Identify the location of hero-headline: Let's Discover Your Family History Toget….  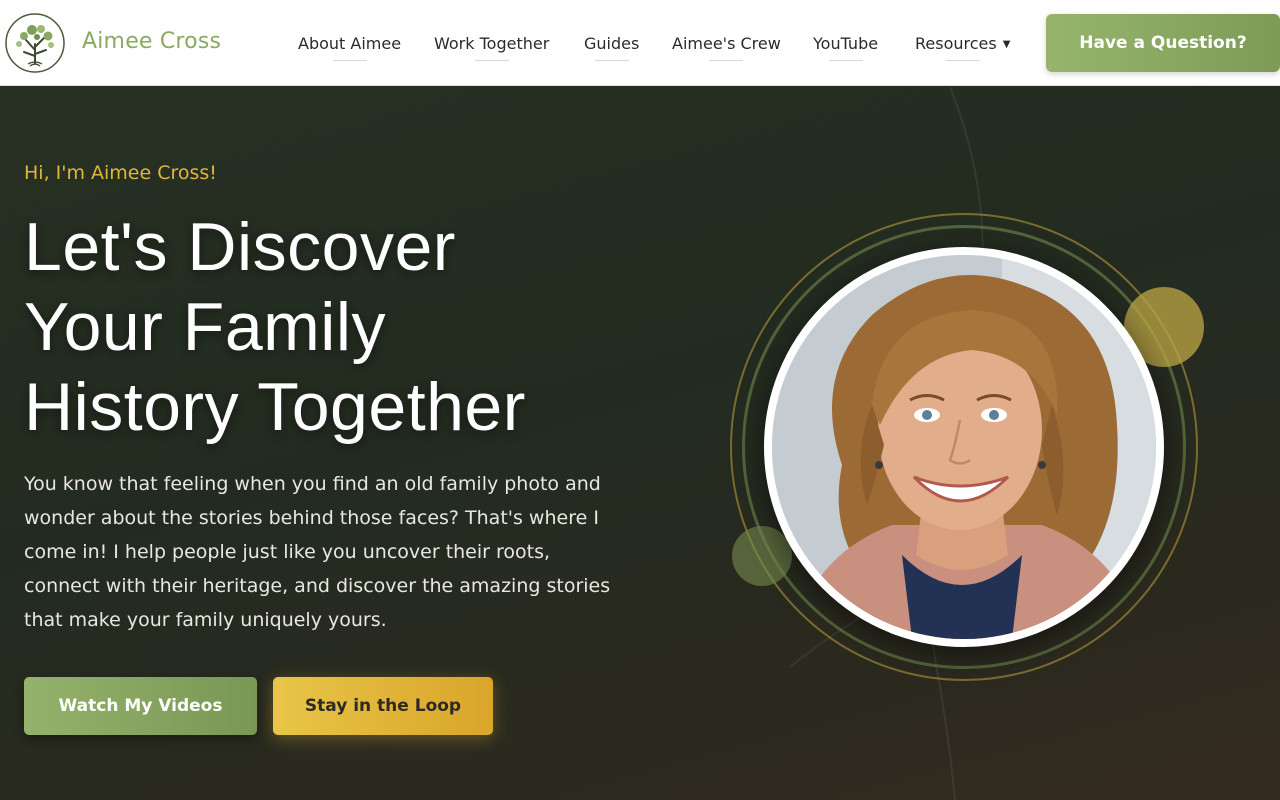
(334, 327).